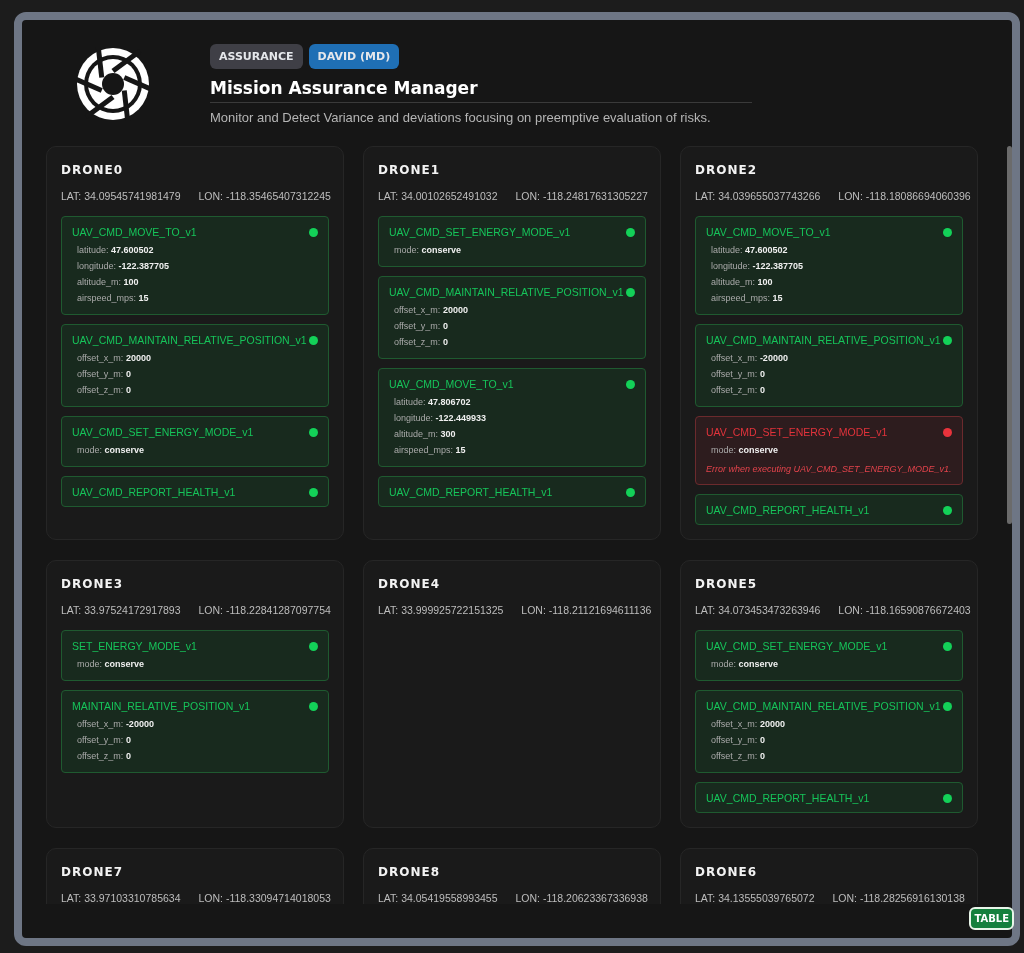 This screenshot has height=953, width=1024. Describe the element at coordinates (726, 170) in the screenshot. I see `drone-name: DRONE2` at that location.